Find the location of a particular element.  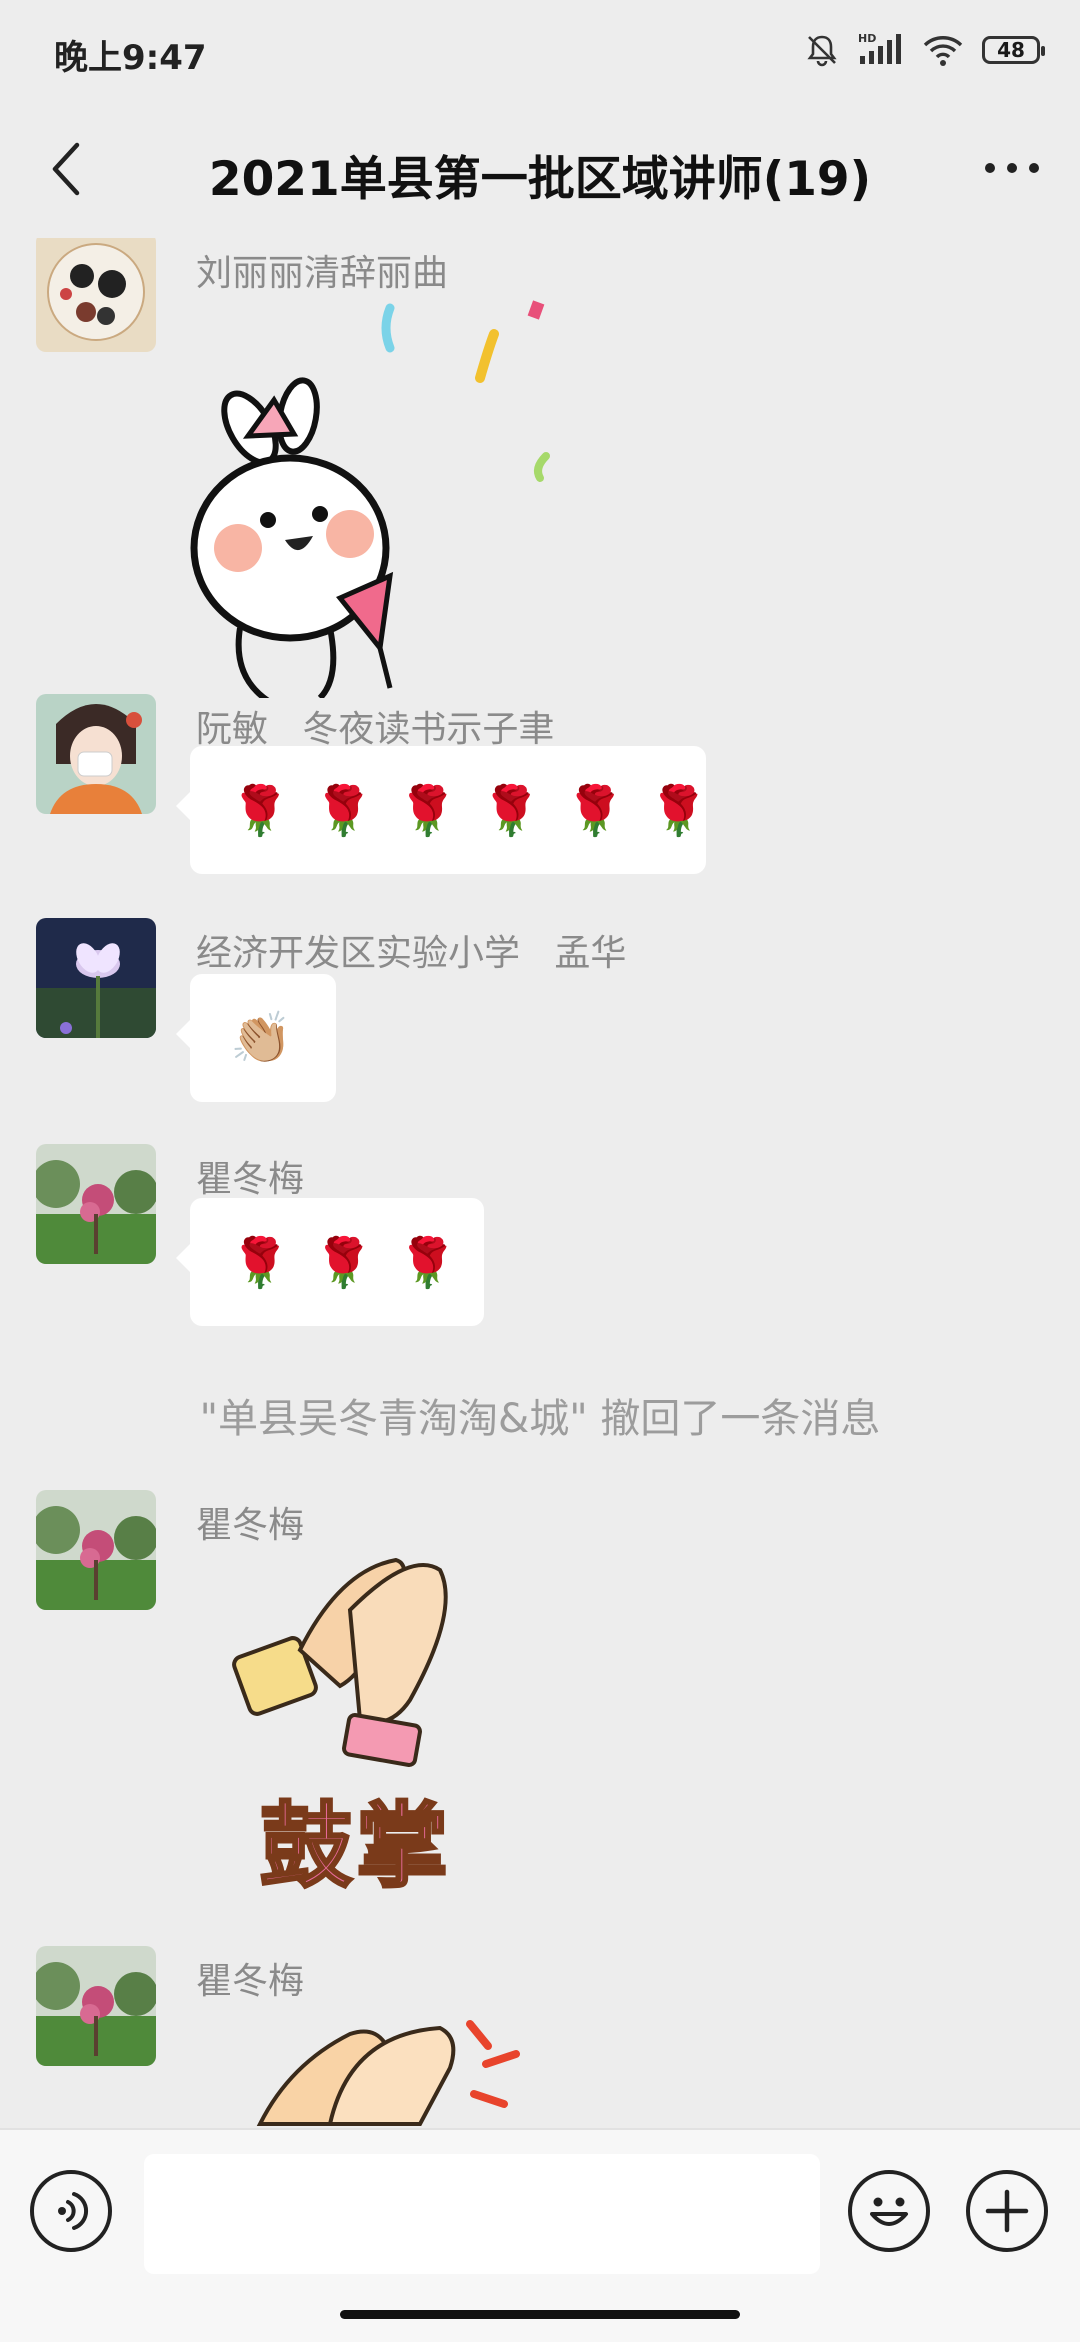

more-functions-button is located at coordinates (1007, 2211).